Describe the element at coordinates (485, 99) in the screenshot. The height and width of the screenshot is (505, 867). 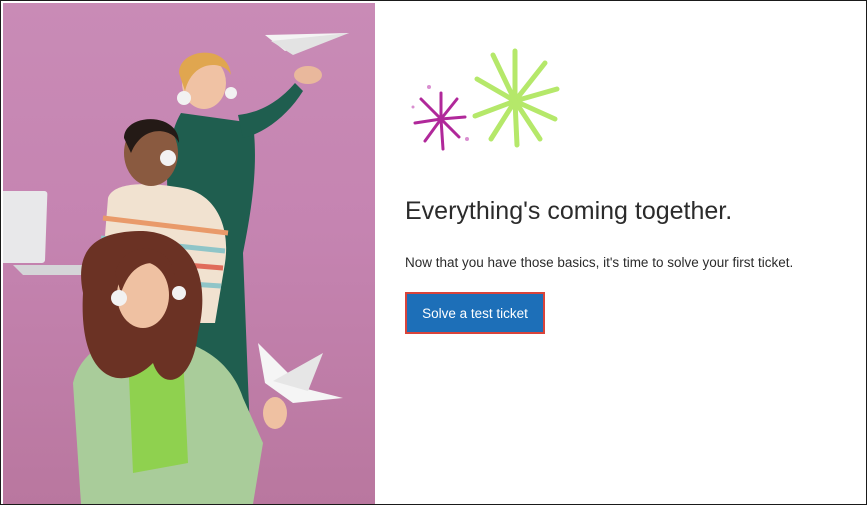
I see `fireworks-icon` at that location.